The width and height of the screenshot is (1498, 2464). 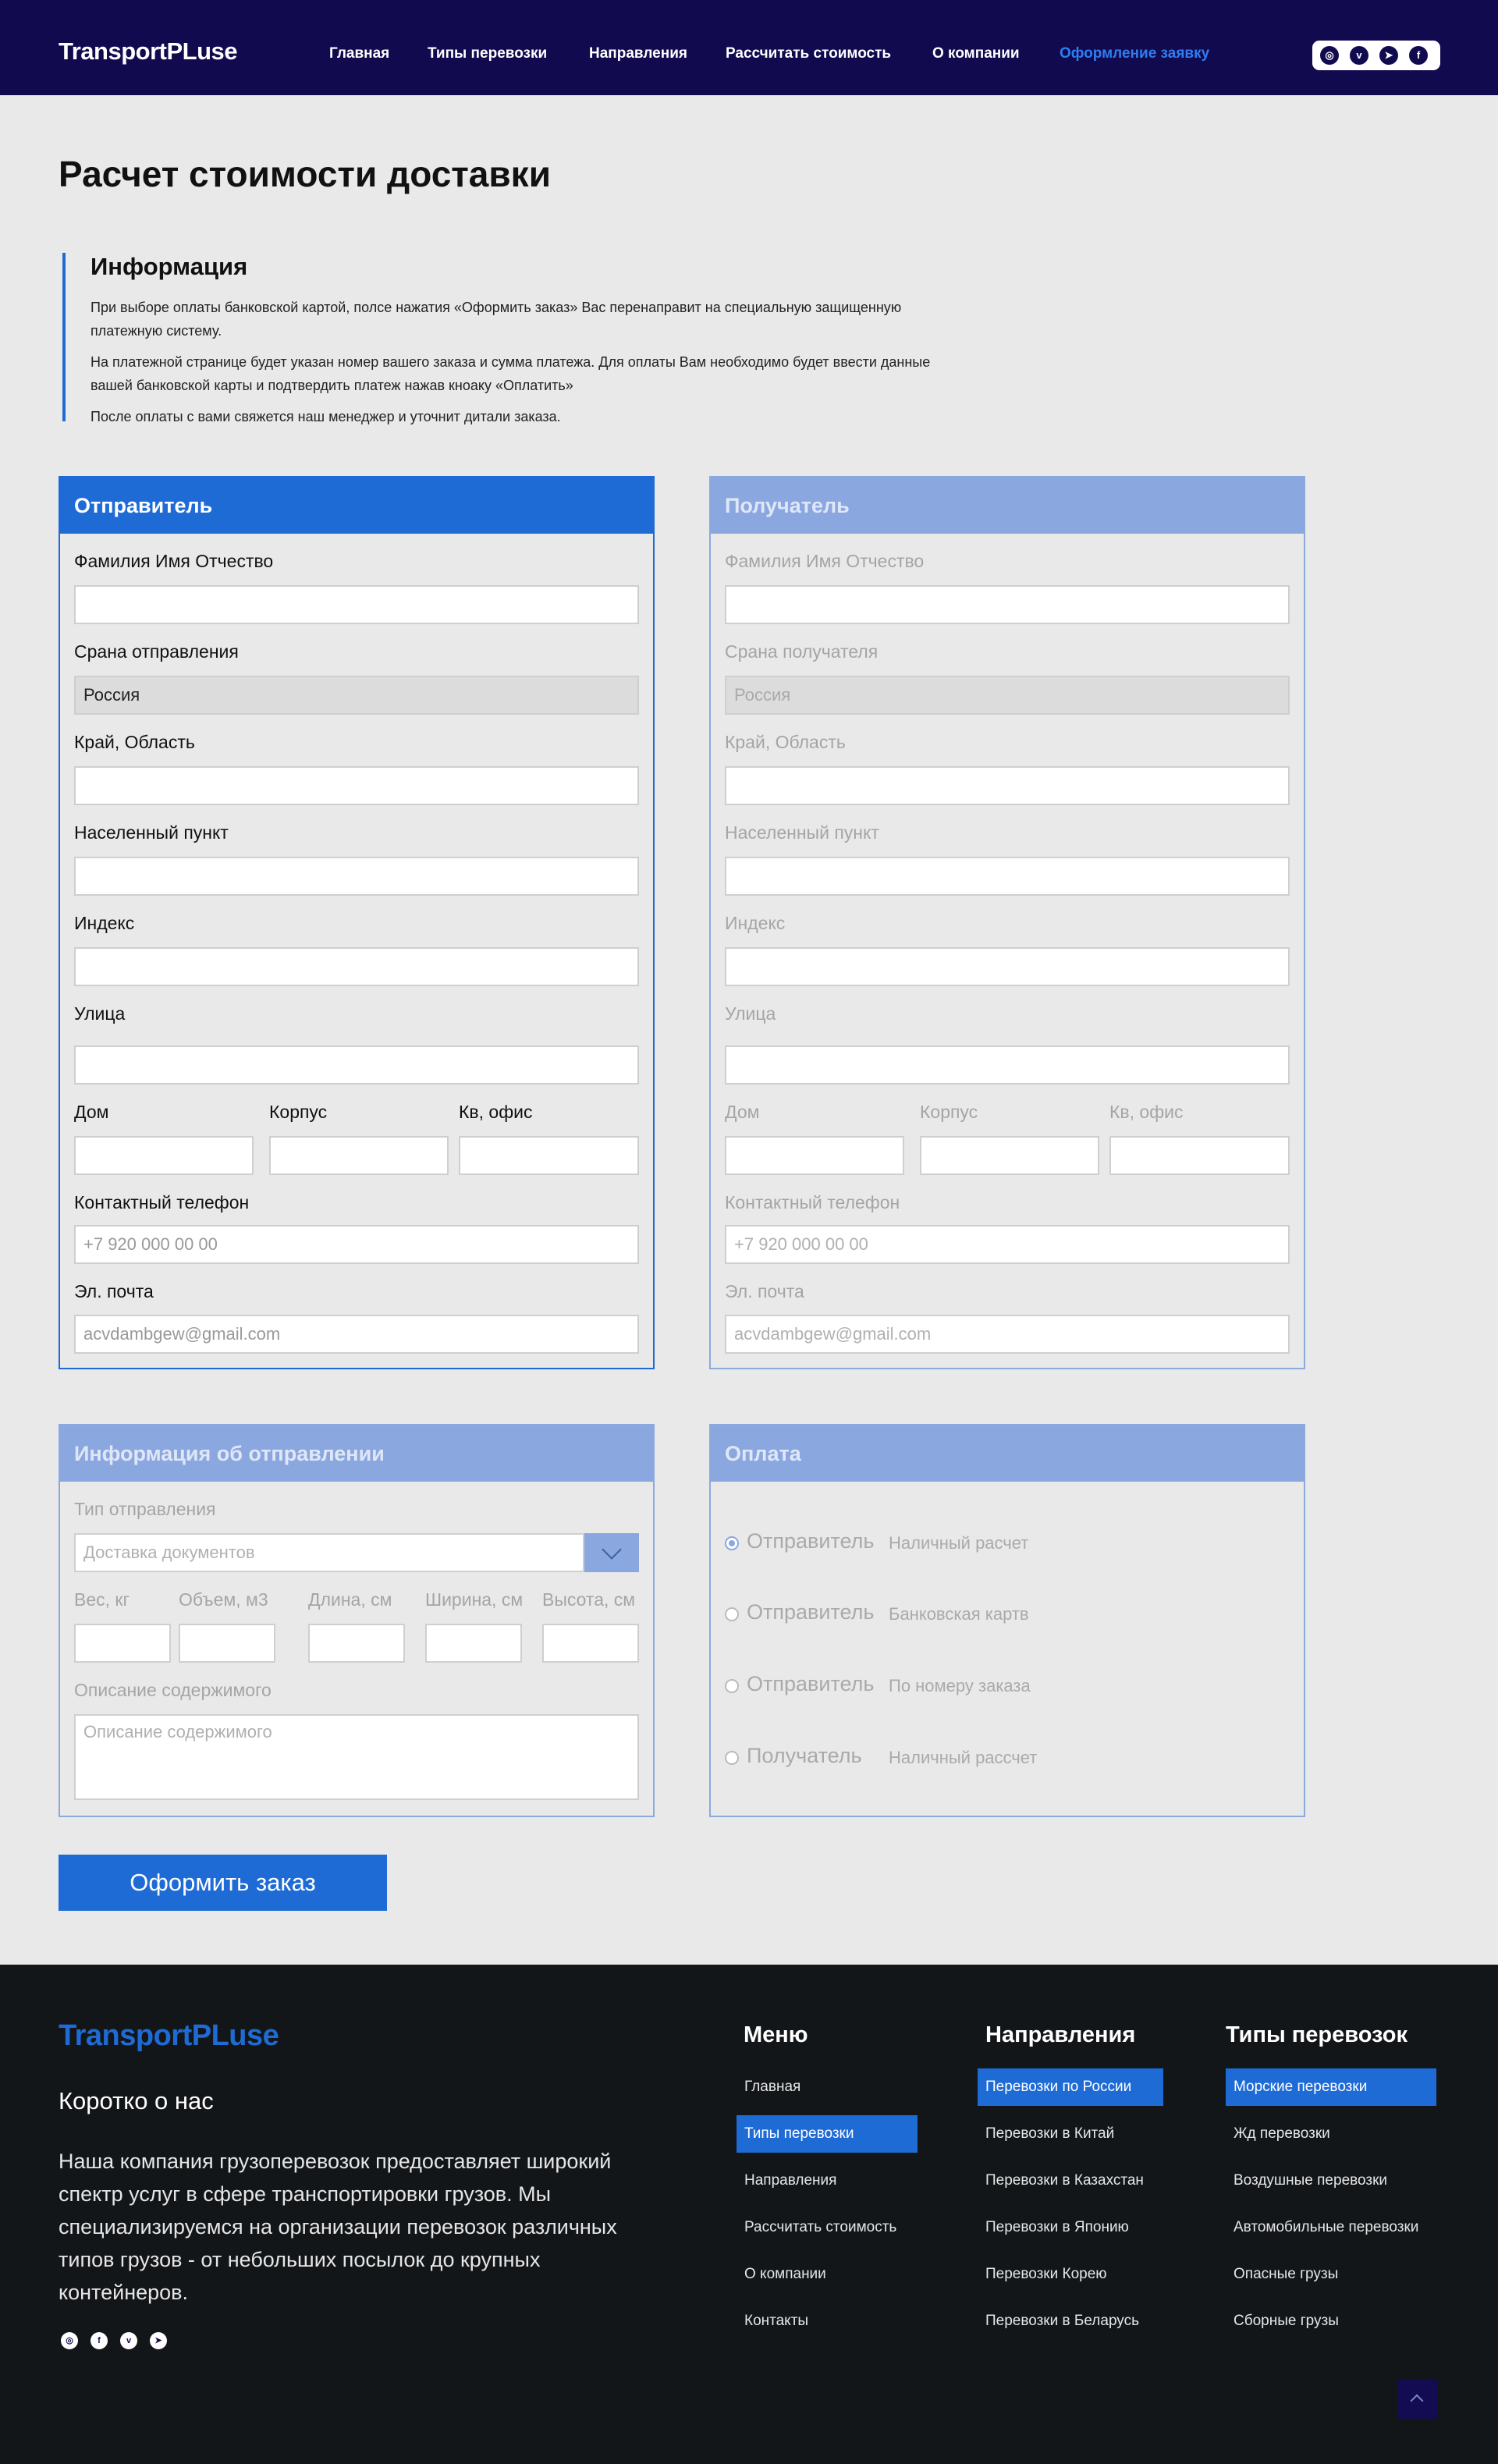 What do you see at coordinates (356, 966) in the screenshot?
I see `sender-index-input` at bounding box center [356, 966].